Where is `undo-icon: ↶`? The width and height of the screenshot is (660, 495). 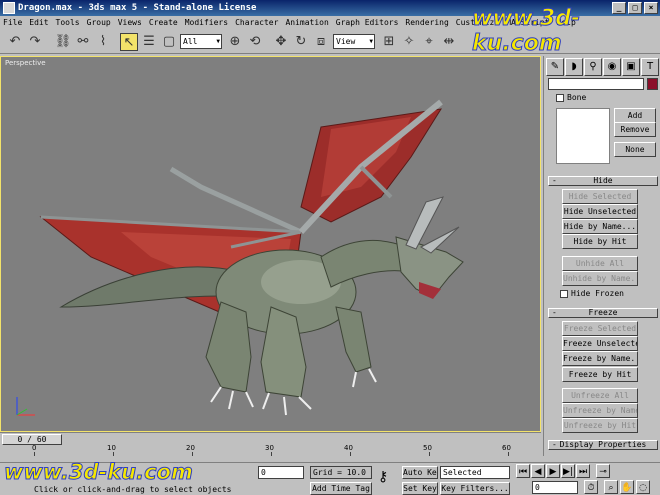
undo-icon: ↶ is located at coordinates (15, 42).